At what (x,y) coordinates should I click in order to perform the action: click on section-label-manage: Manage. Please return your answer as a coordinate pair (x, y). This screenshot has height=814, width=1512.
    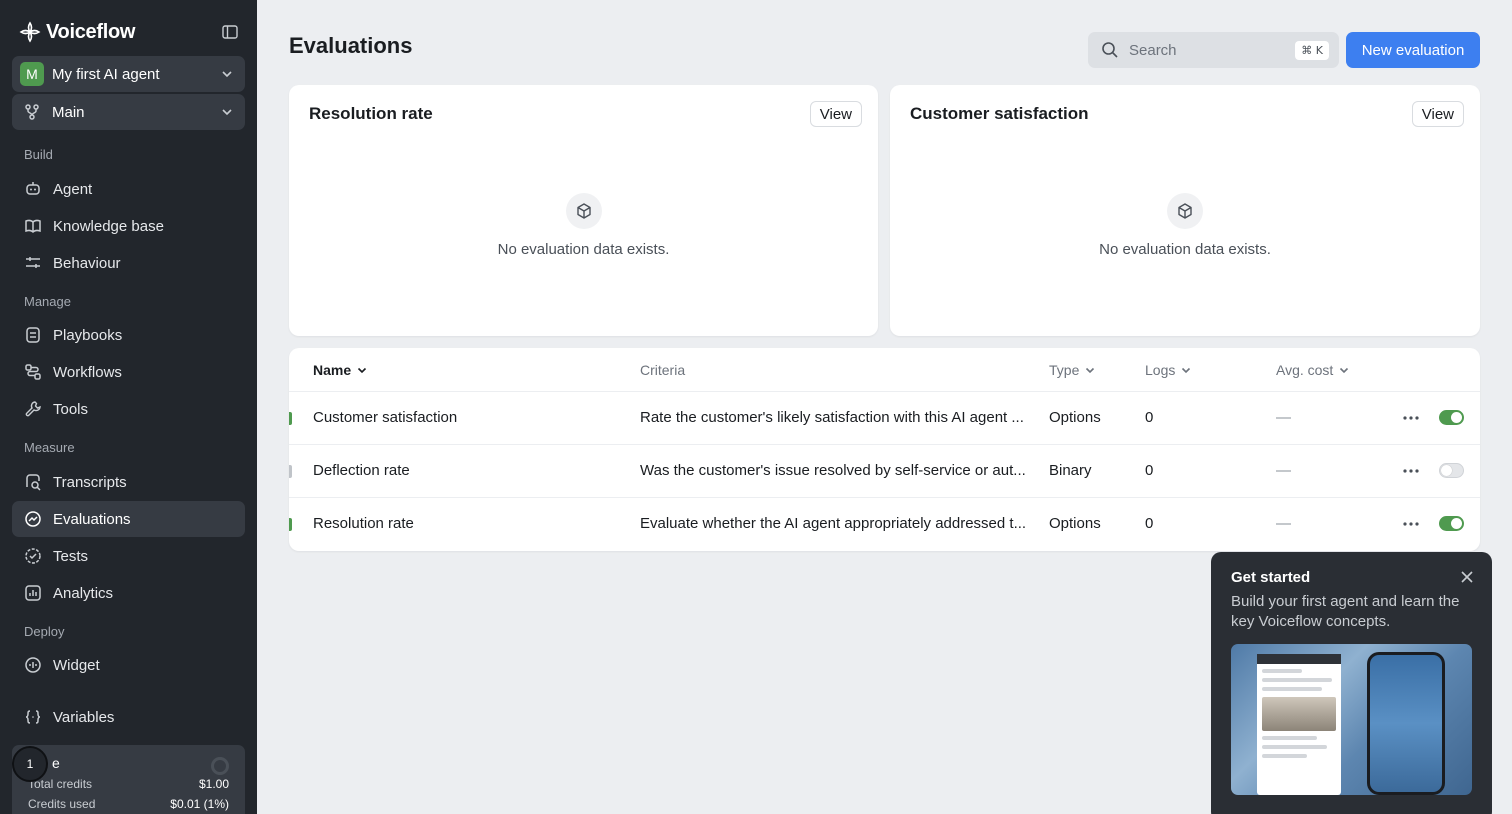
    Looking at the image, I should click on (47, 301).